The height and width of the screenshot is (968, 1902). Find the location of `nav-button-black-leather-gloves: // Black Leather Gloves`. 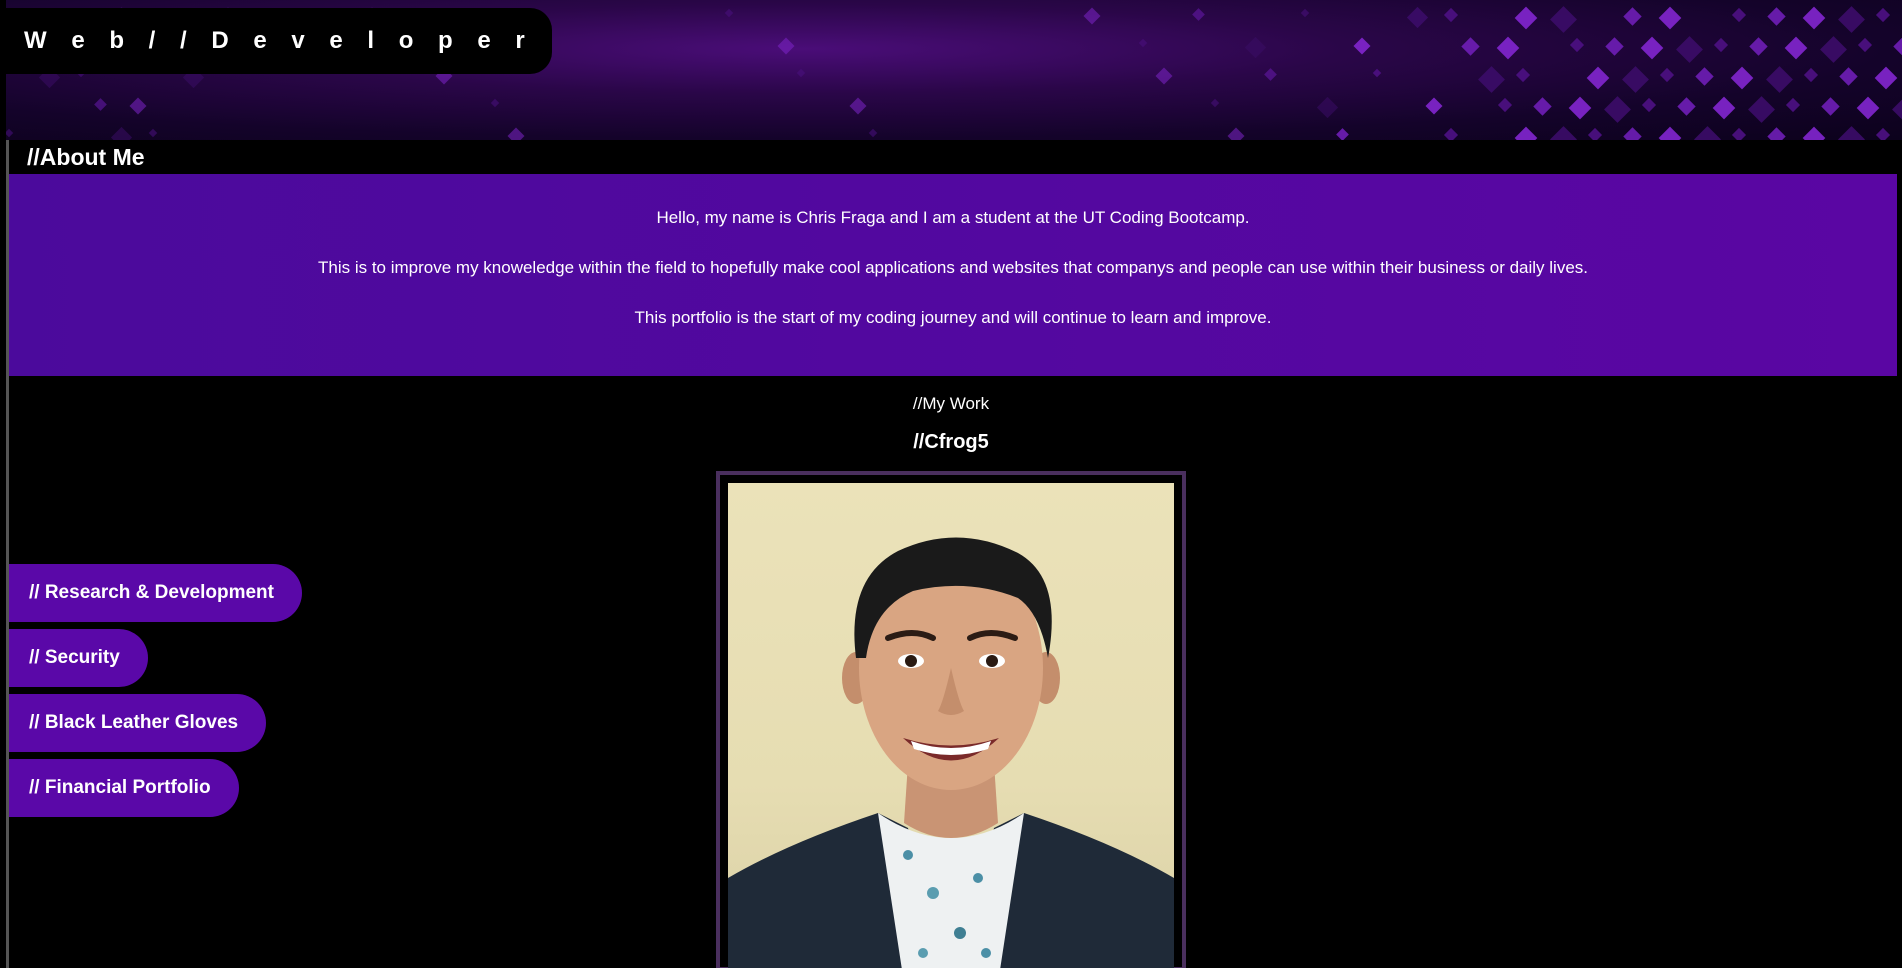

nav-button-black-leather-gloves: // Black Leather Gloves is located at coordinates (138, 723).